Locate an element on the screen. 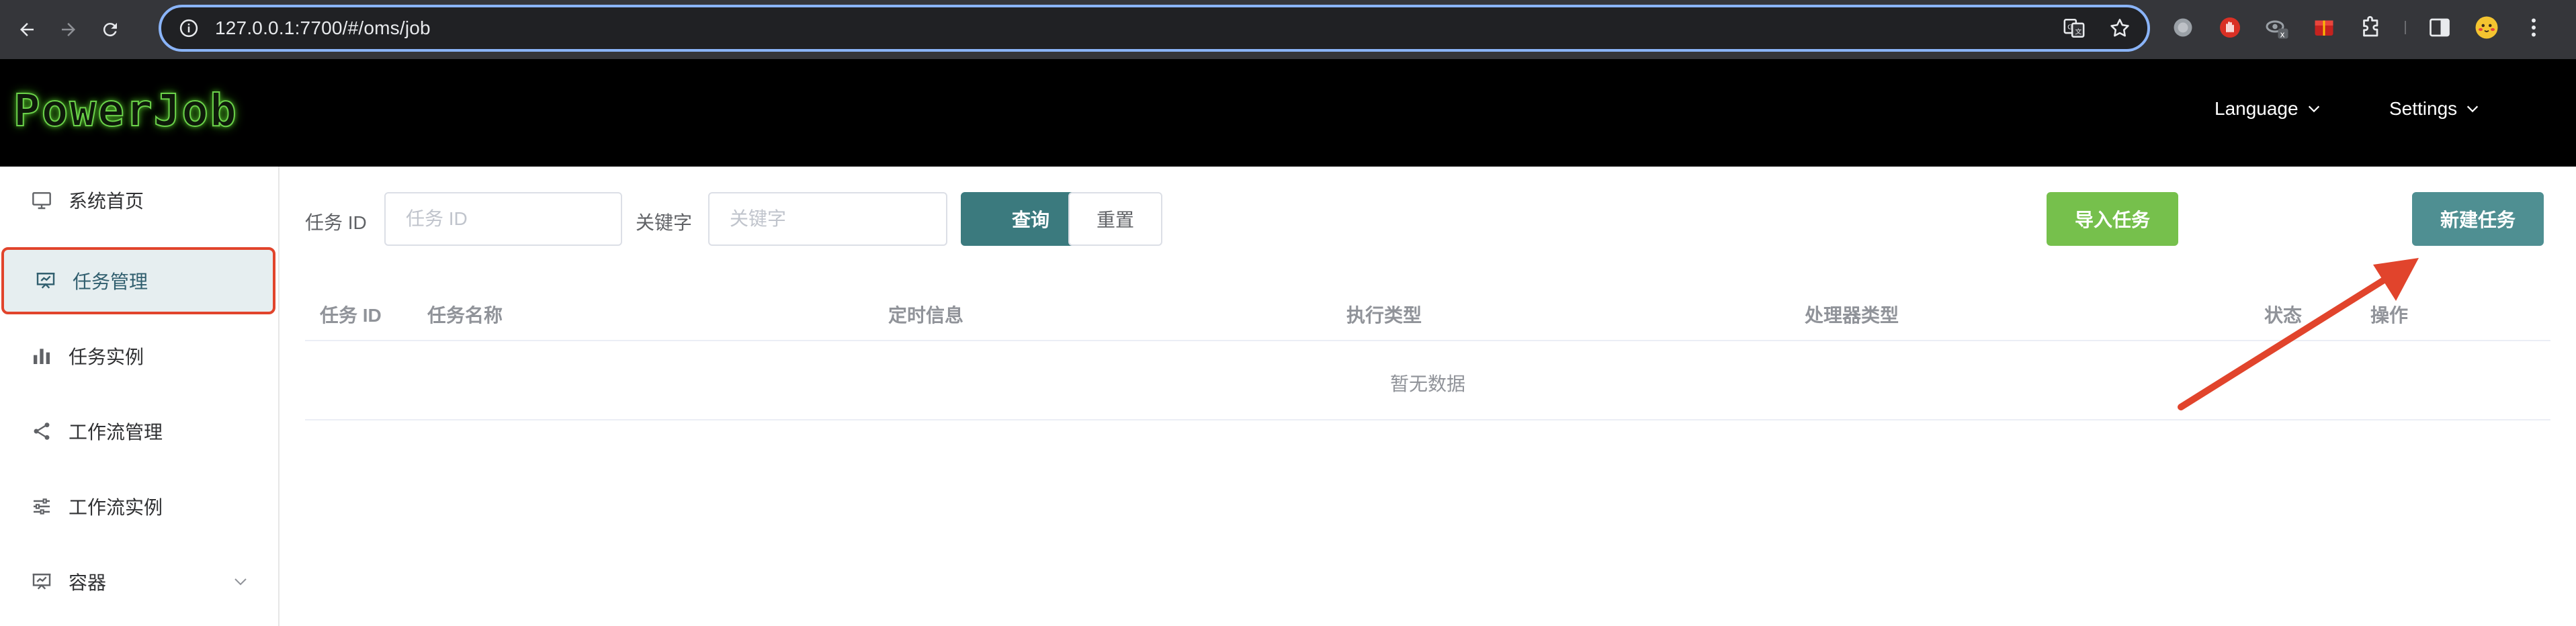 Image resolution: width=2576 pixels, height=626 pixels. extension-red-hand is located at coordinates (2230, 27).